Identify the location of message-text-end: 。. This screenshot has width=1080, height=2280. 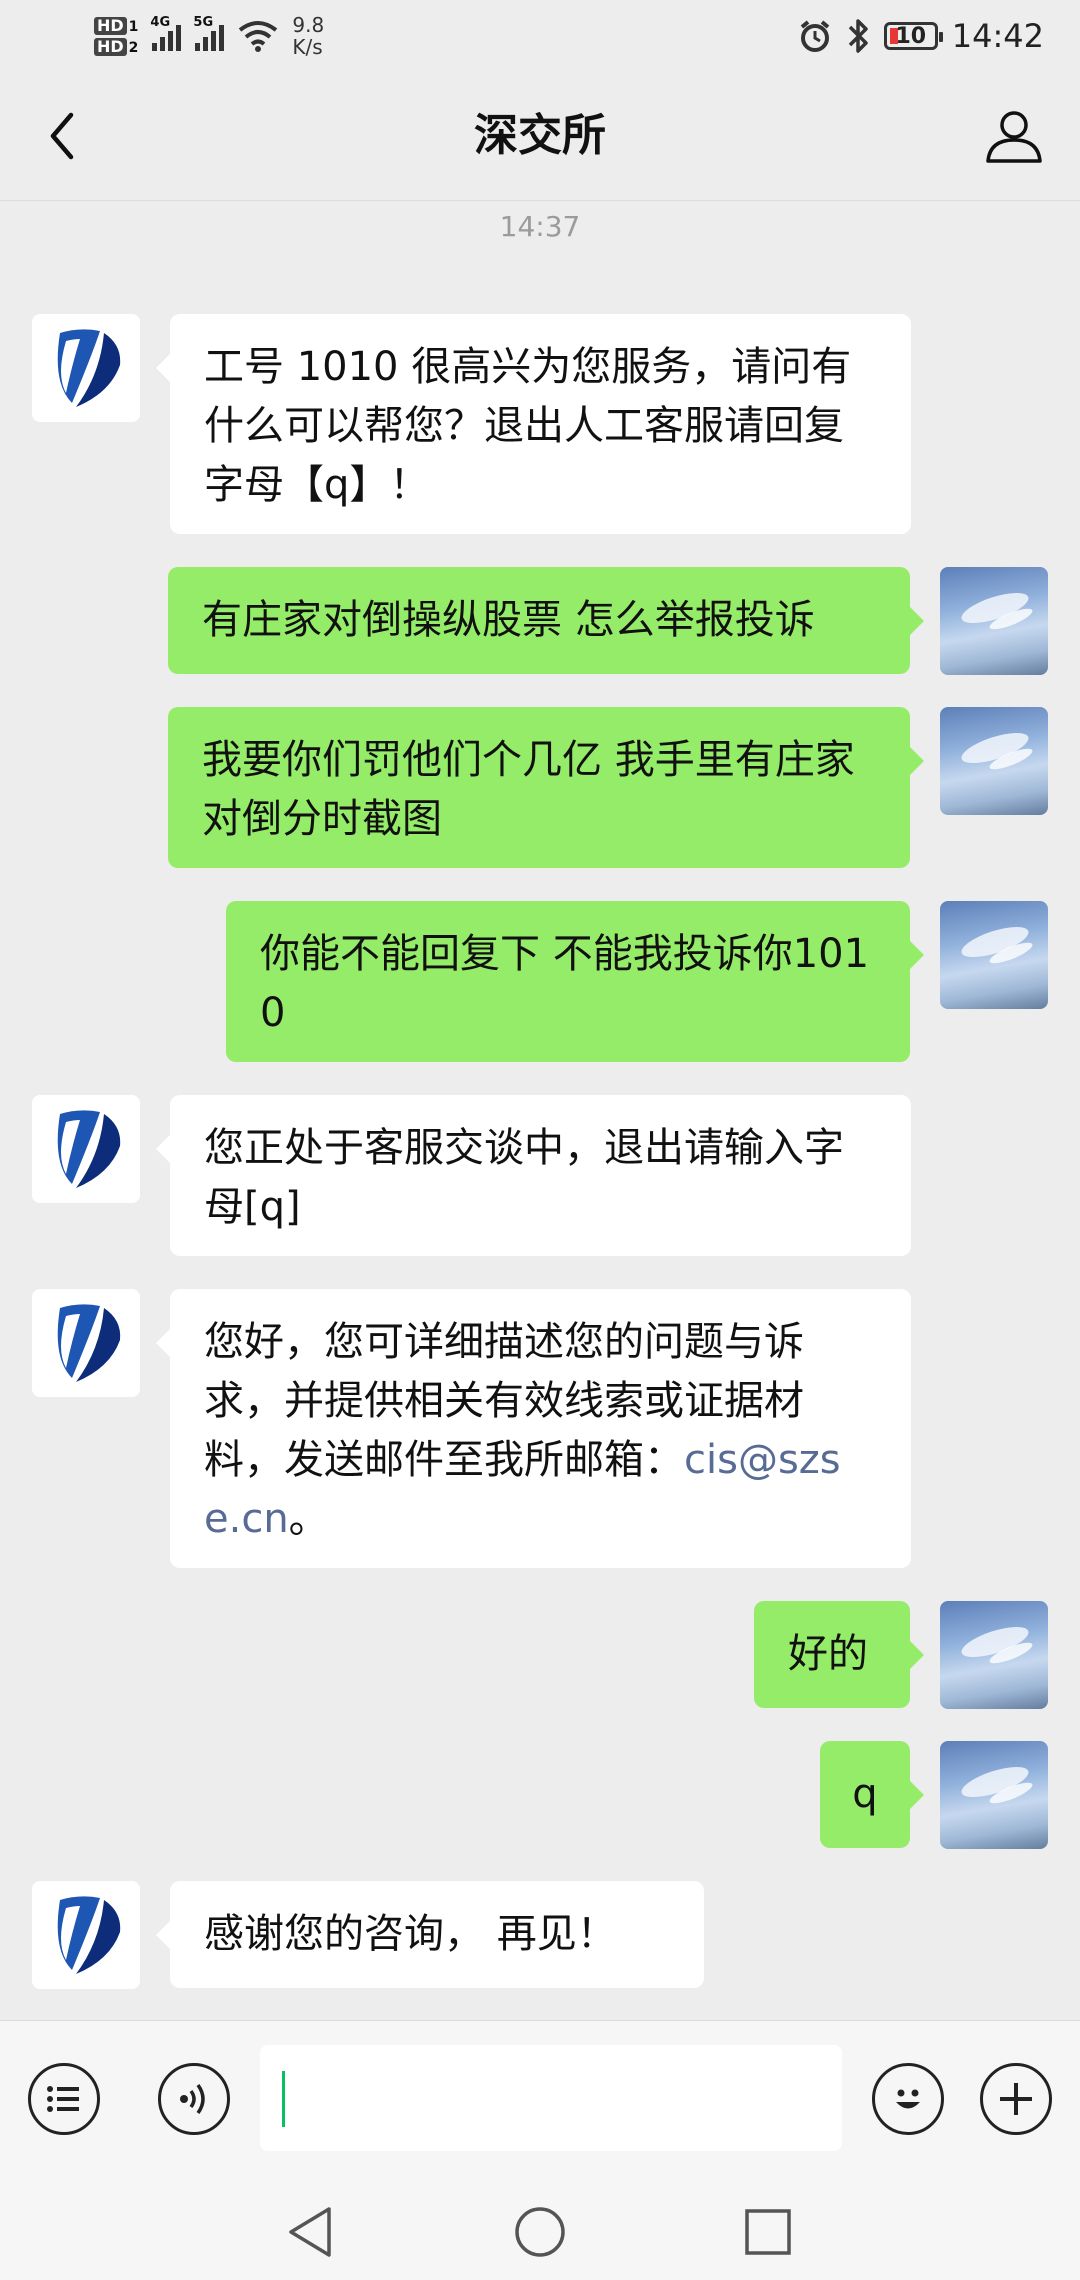
(308, 1519).